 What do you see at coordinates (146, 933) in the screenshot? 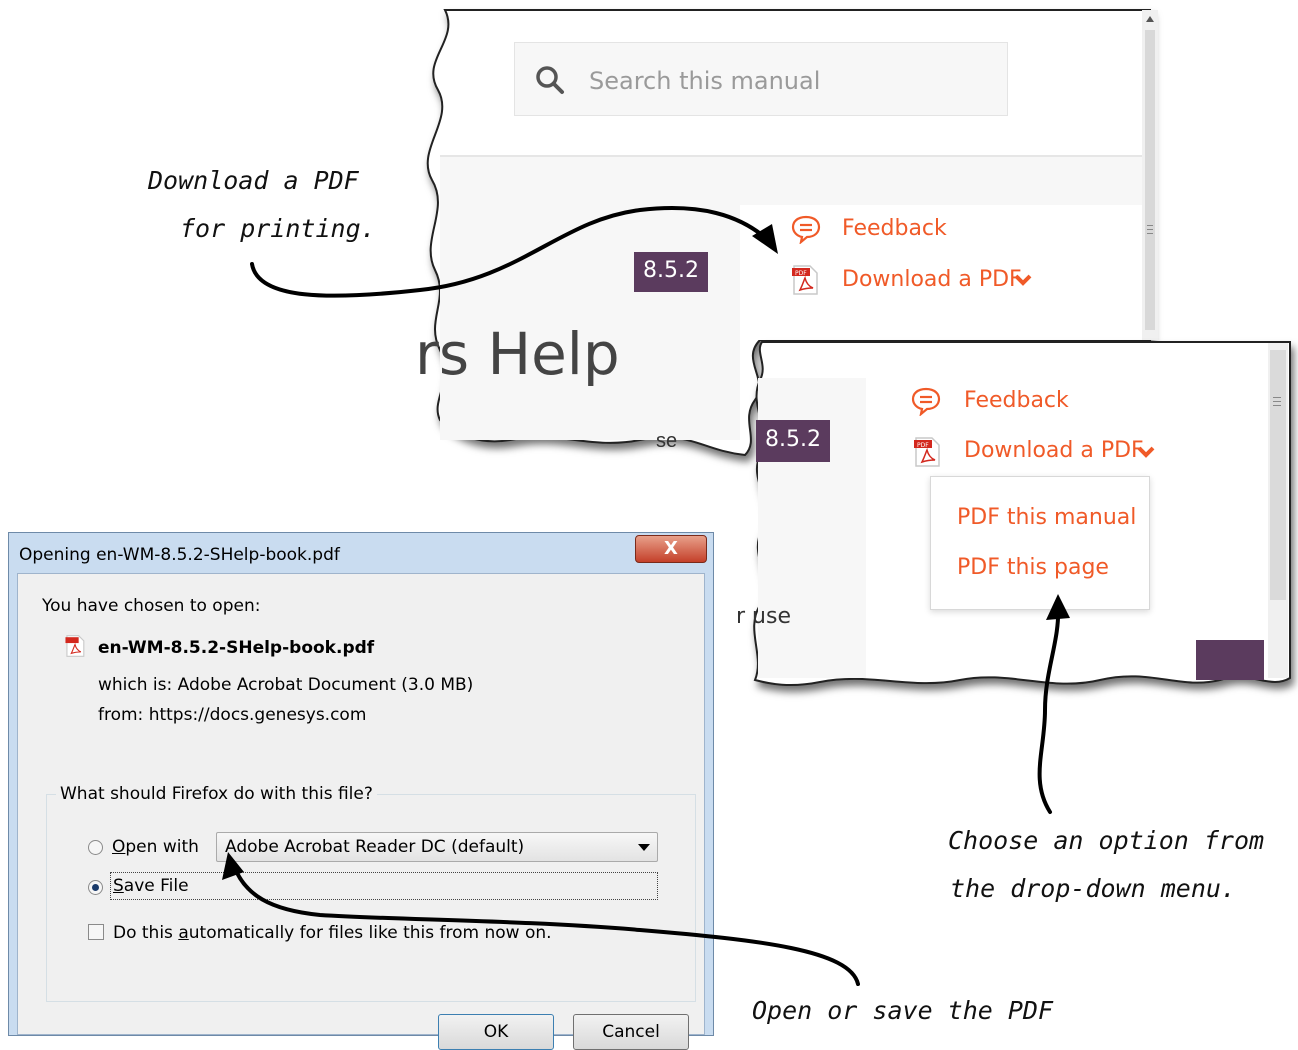
I see `auto-before: Do this` at bounding box center [146, 933].